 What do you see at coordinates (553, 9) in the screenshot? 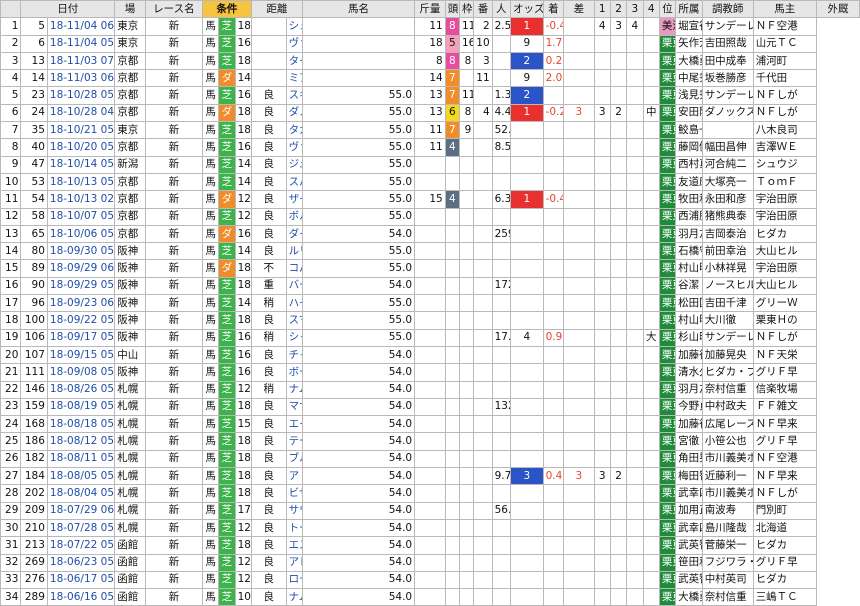
I see `col-finish: 着` at bounding box center [553, 9].